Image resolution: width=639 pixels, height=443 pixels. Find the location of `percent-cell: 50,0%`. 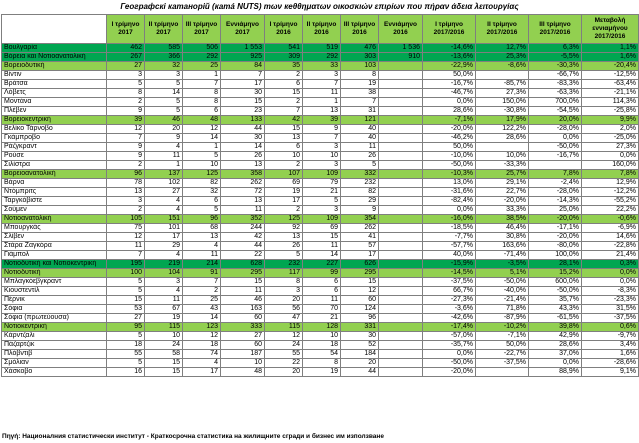

percent-cell: 50,0% is located at coordinates (502, 345).